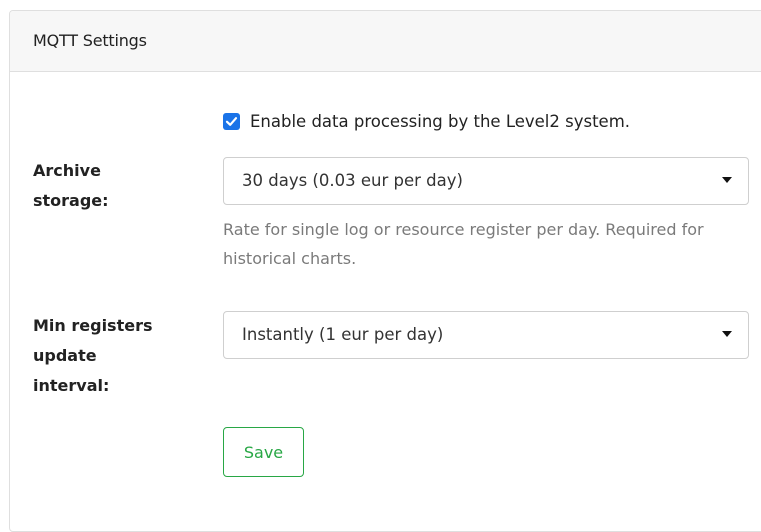 This screenshot has height=532, width=761. I want to click on enable-processing-checkbox, so click(231, 121).